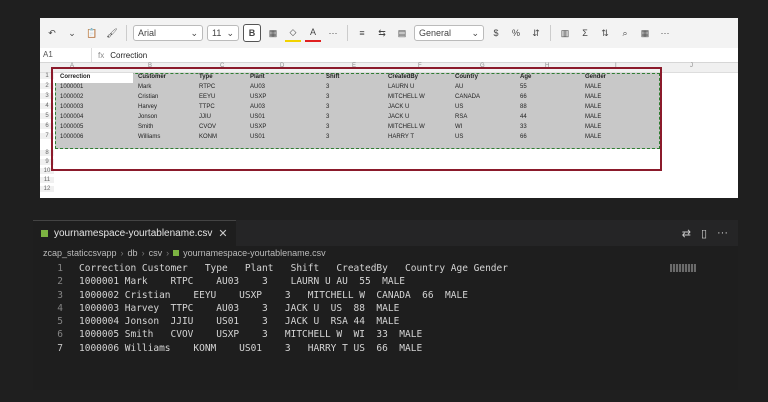 The width and height of the screenshot is (768, 402). What do you see at coordinates (60, 308) in the screenshot?
I see `line-number: 4` at bounding box center [60, 308].